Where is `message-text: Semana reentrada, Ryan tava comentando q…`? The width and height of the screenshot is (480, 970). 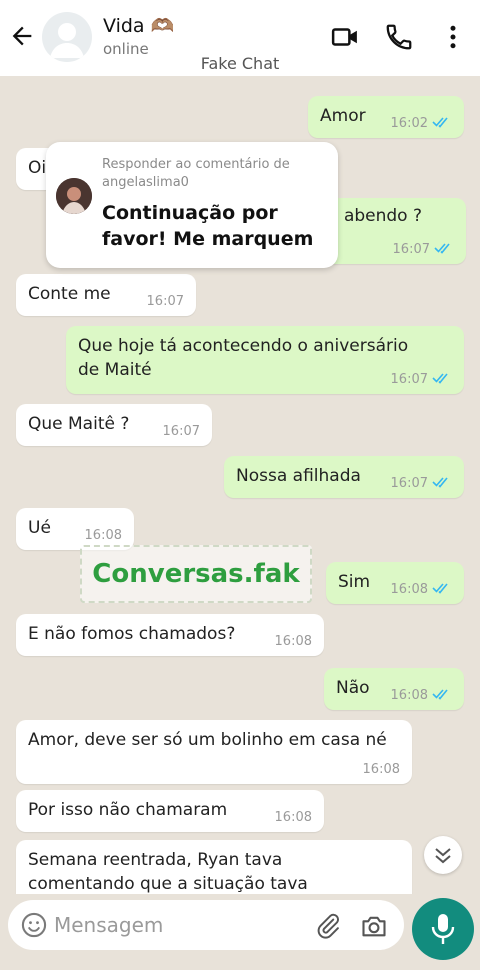 message-text: Semana reentrada, Ryan tava comentando q… is located at coordinates (168, 872).